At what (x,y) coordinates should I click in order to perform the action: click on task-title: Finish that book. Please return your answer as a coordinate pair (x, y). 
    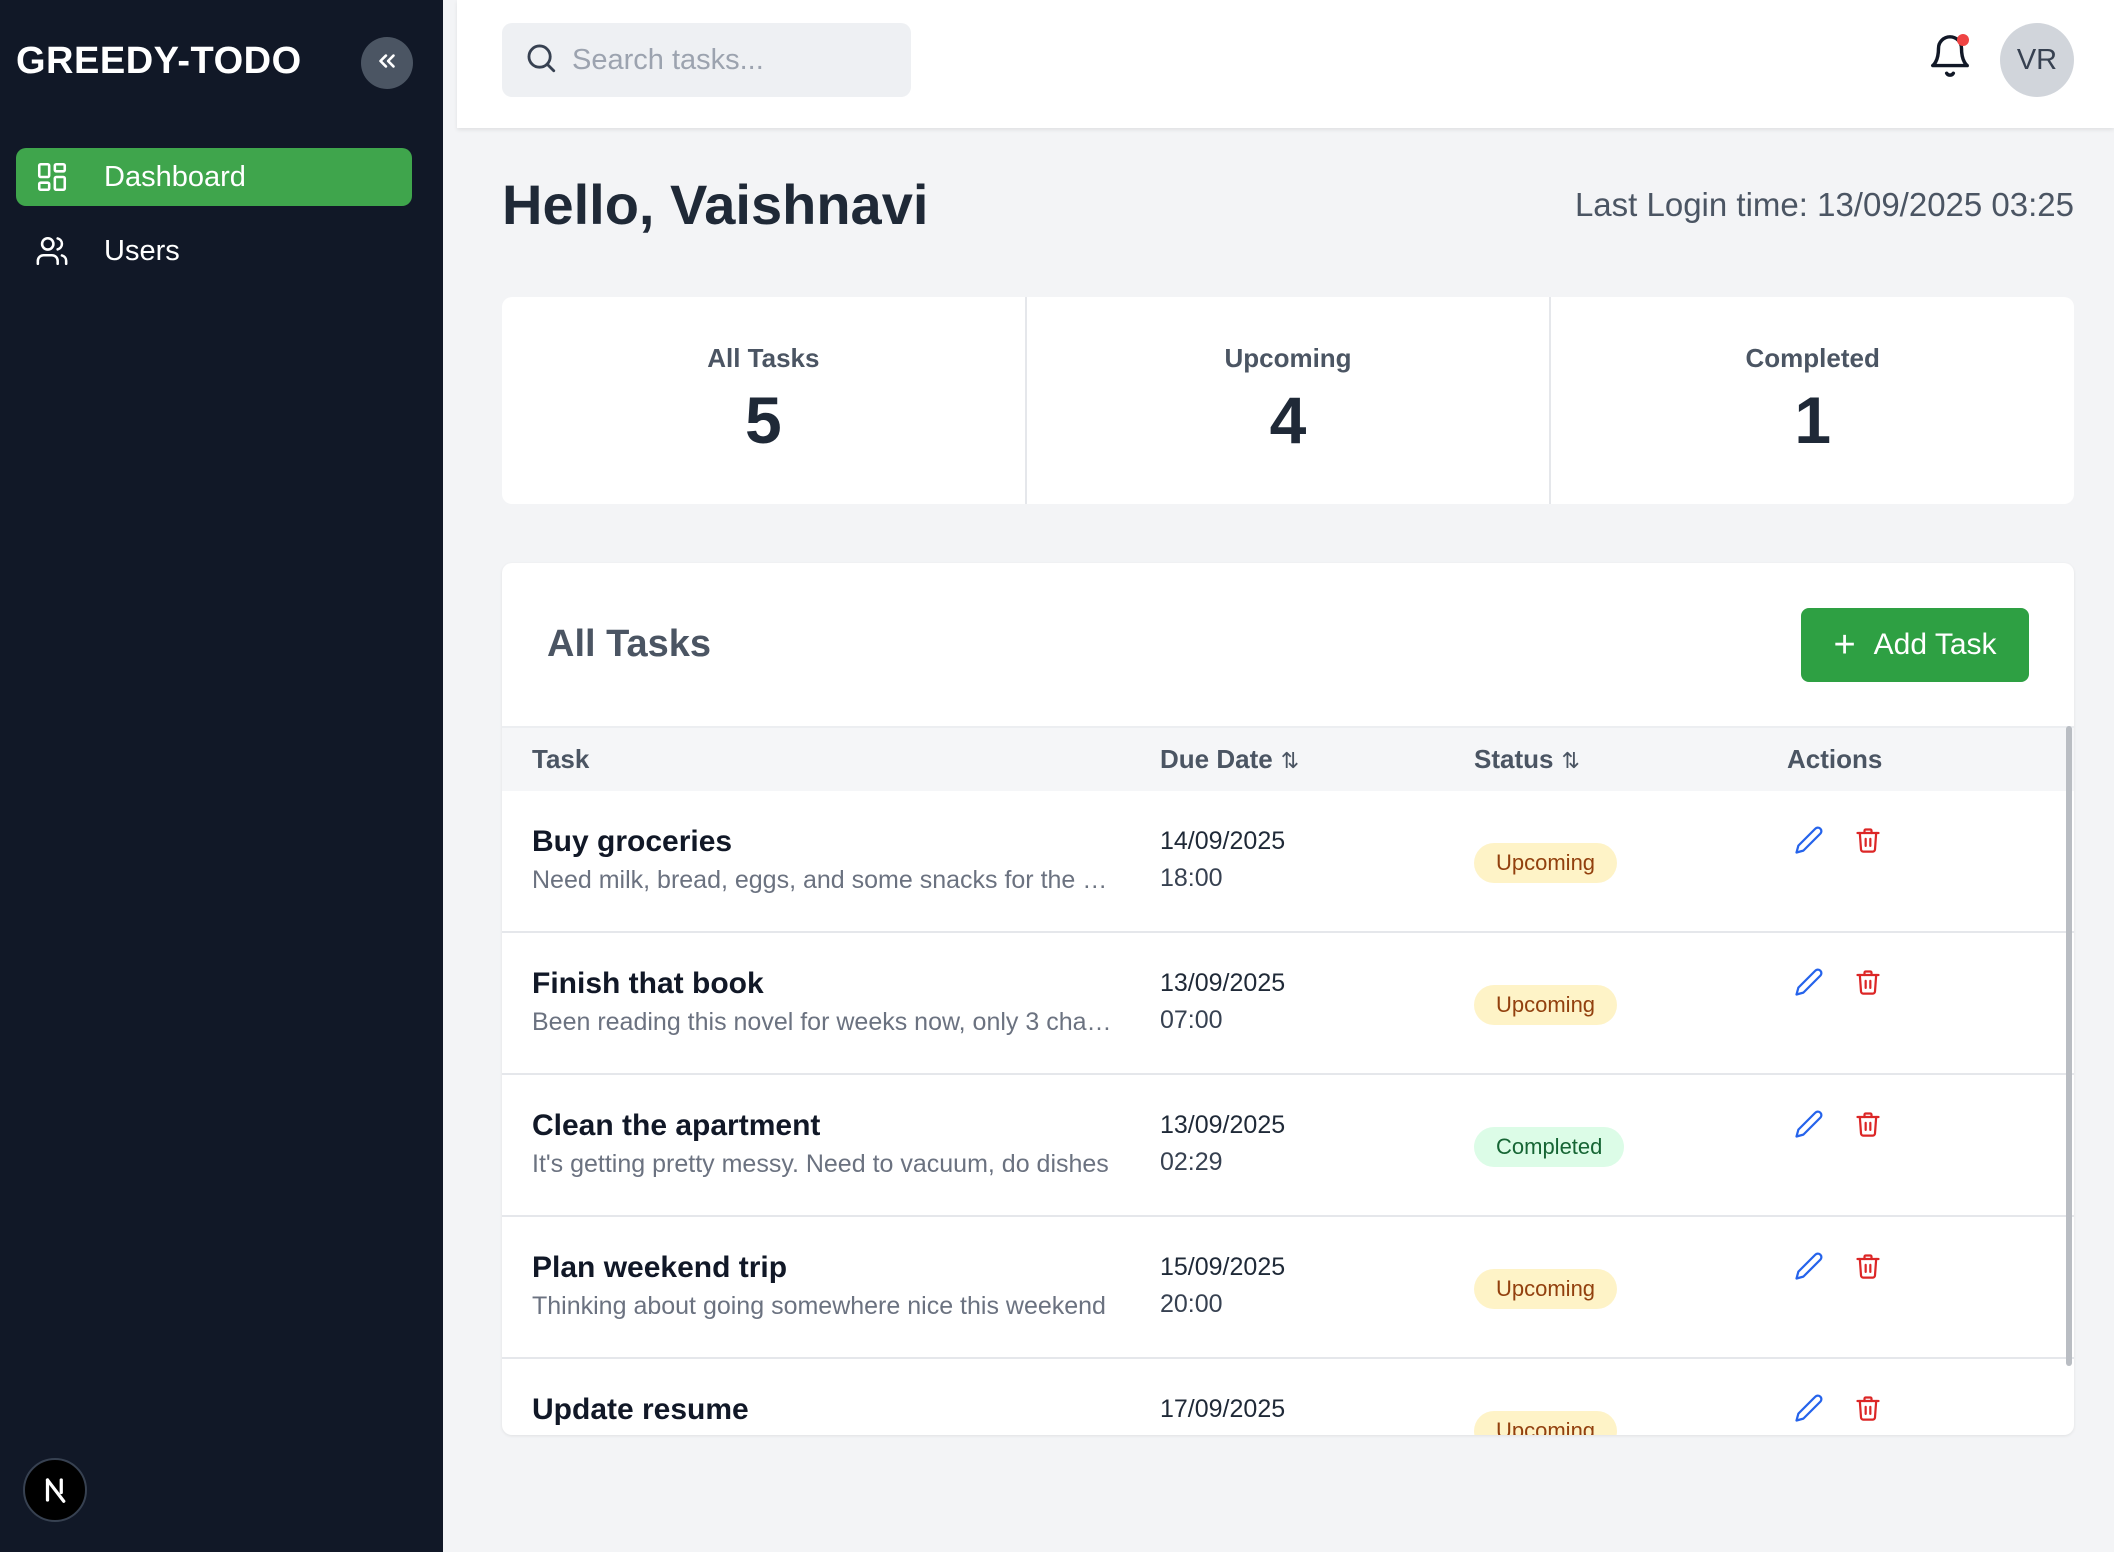
    Looking at the image, I should click on (648, 983).